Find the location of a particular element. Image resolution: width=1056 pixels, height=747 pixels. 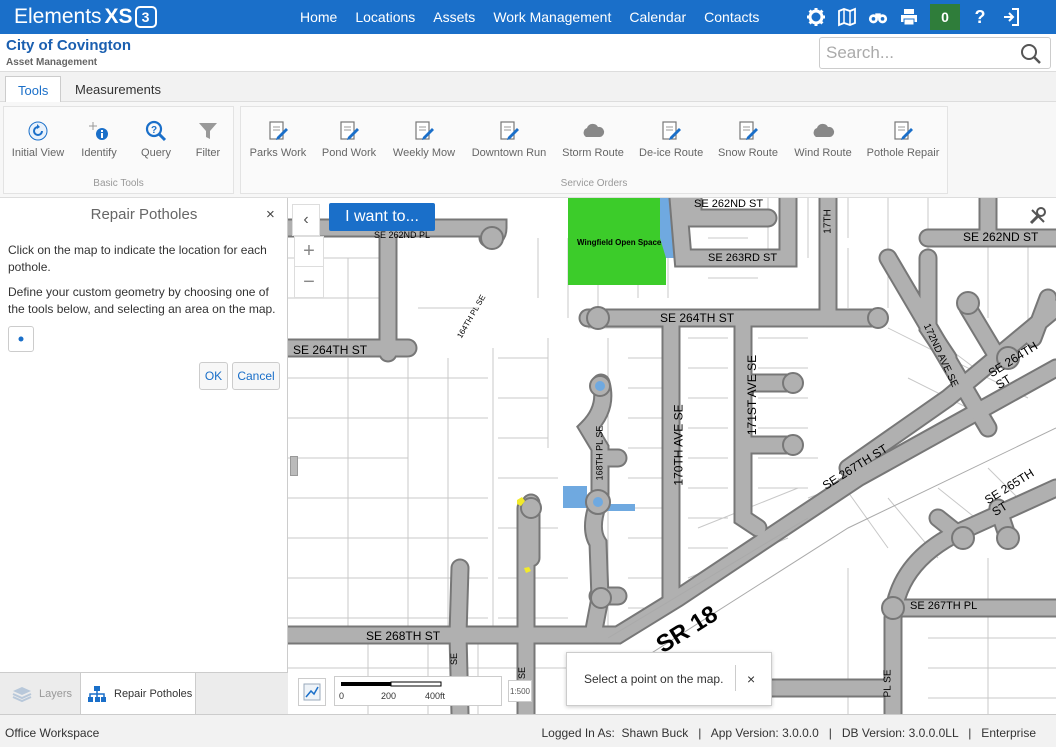

nav-locations: Locations is located at coordinates (385, 17).